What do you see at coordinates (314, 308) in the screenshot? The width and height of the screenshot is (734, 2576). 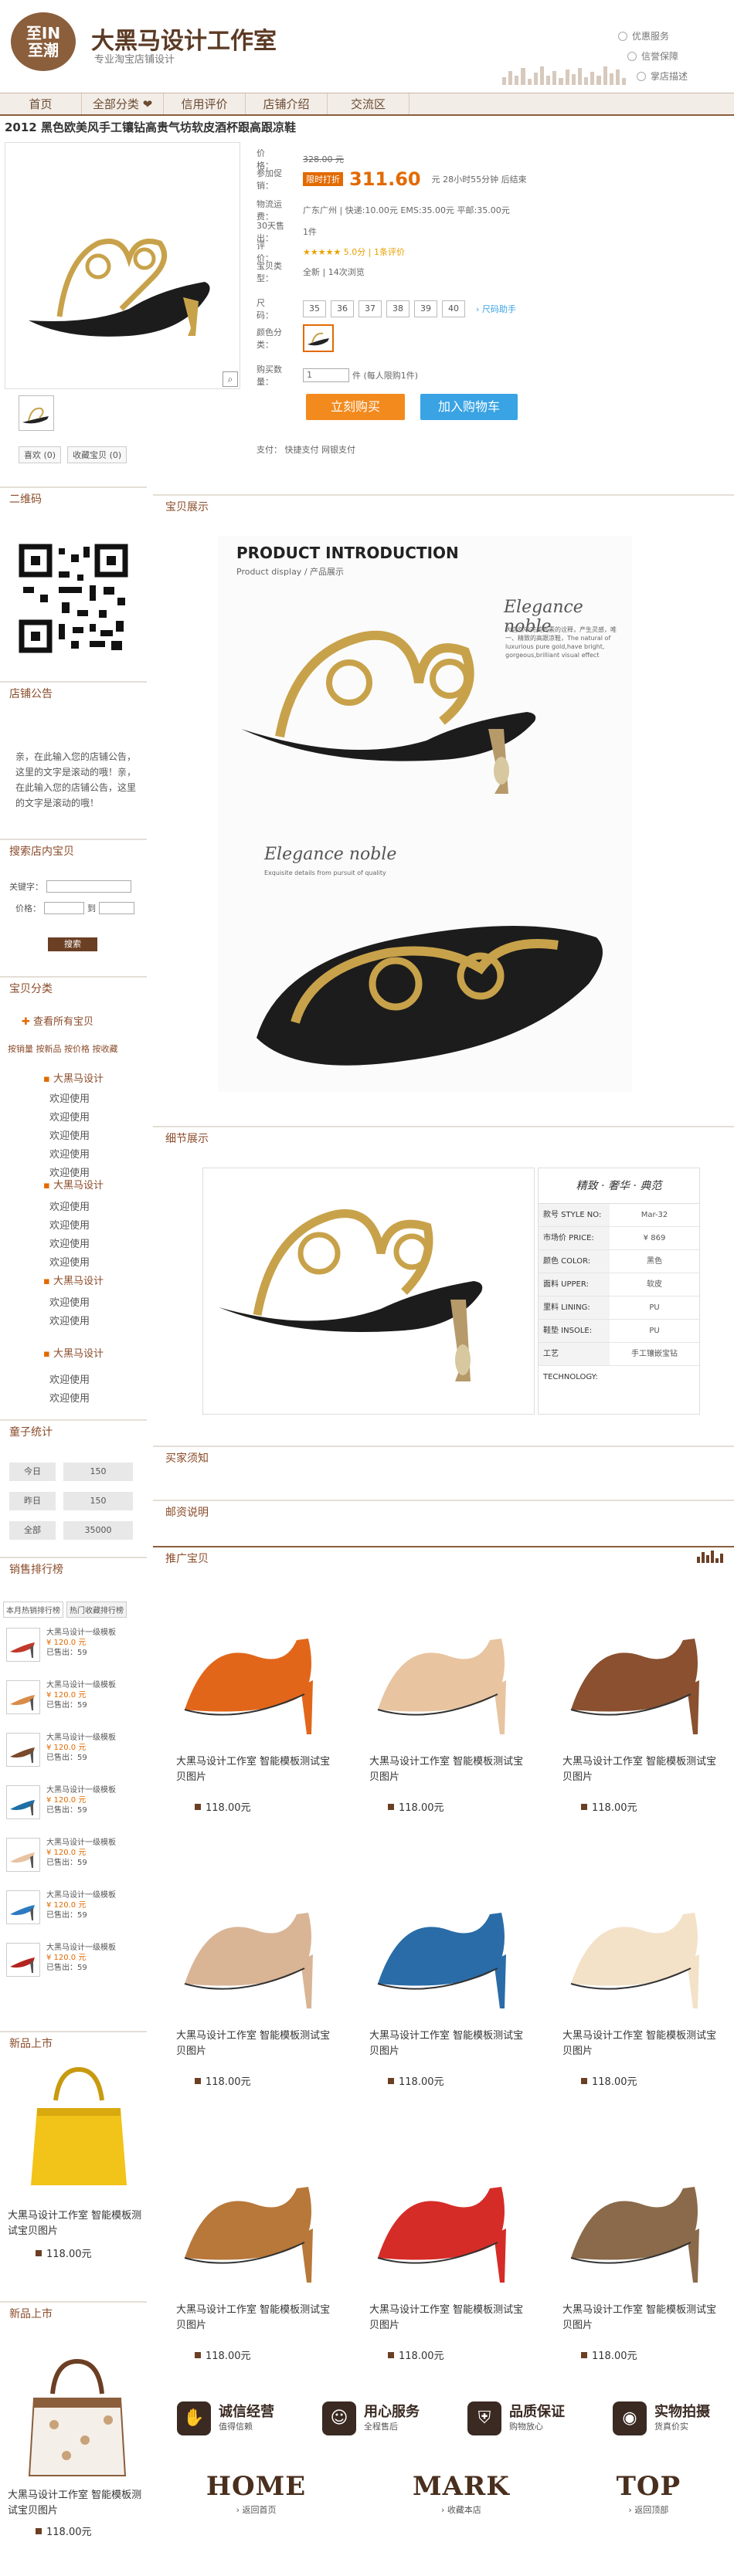 I see `size-option: 35` at bounding box center [314, 308].